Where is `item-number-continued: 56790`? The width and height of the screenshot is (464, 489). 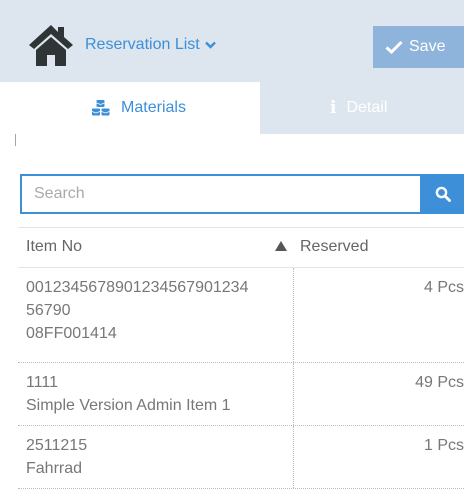
item-number-continued: 56790 is located at coordinates (48, 310).